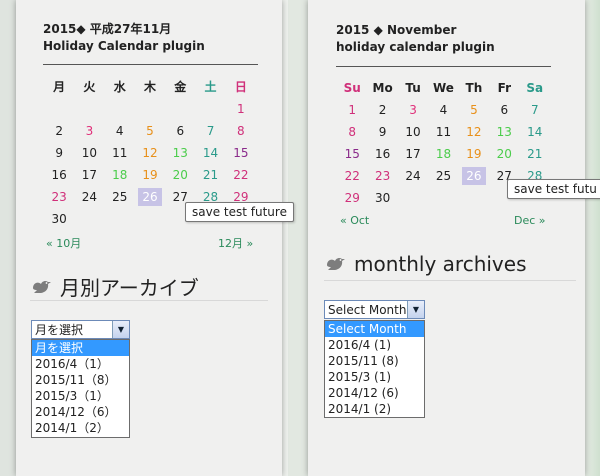  Describe the element at coordinates (149, 87) in the screenshot. I see `weekday-header: 木` at that location.